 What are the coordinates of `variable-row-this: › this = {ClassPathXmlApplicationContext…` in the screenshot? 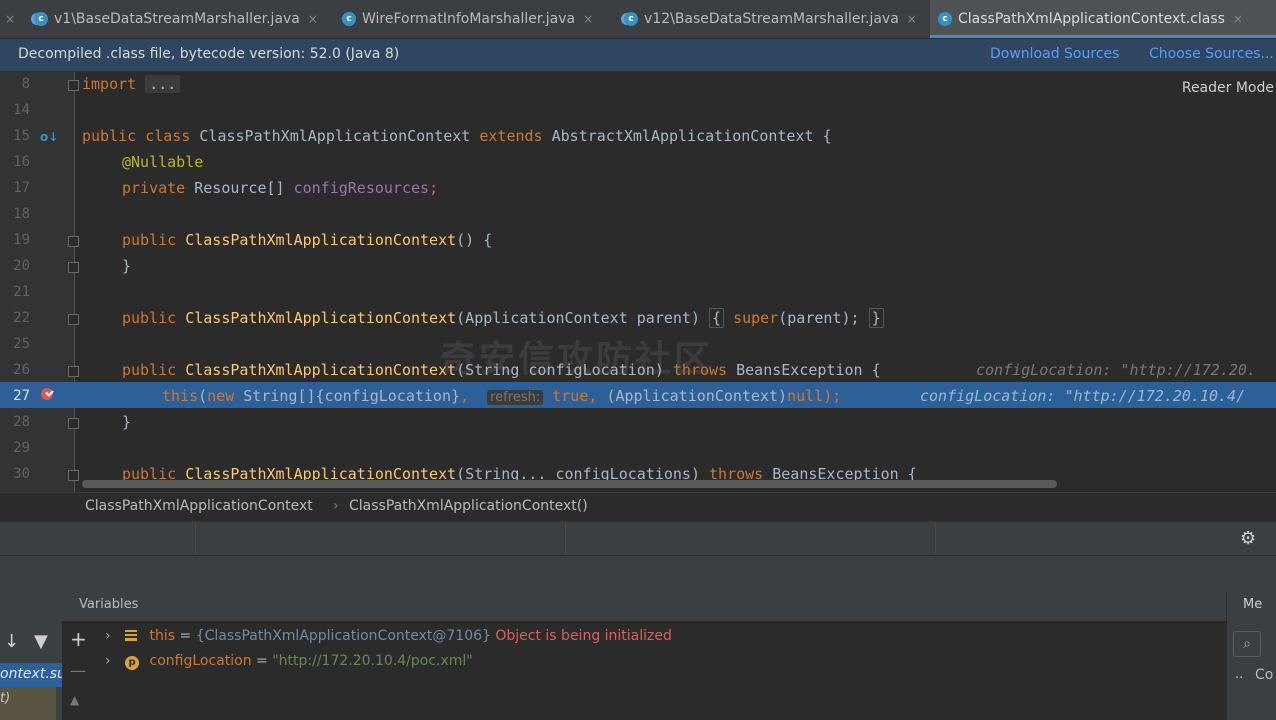 It's located at (388, 636).